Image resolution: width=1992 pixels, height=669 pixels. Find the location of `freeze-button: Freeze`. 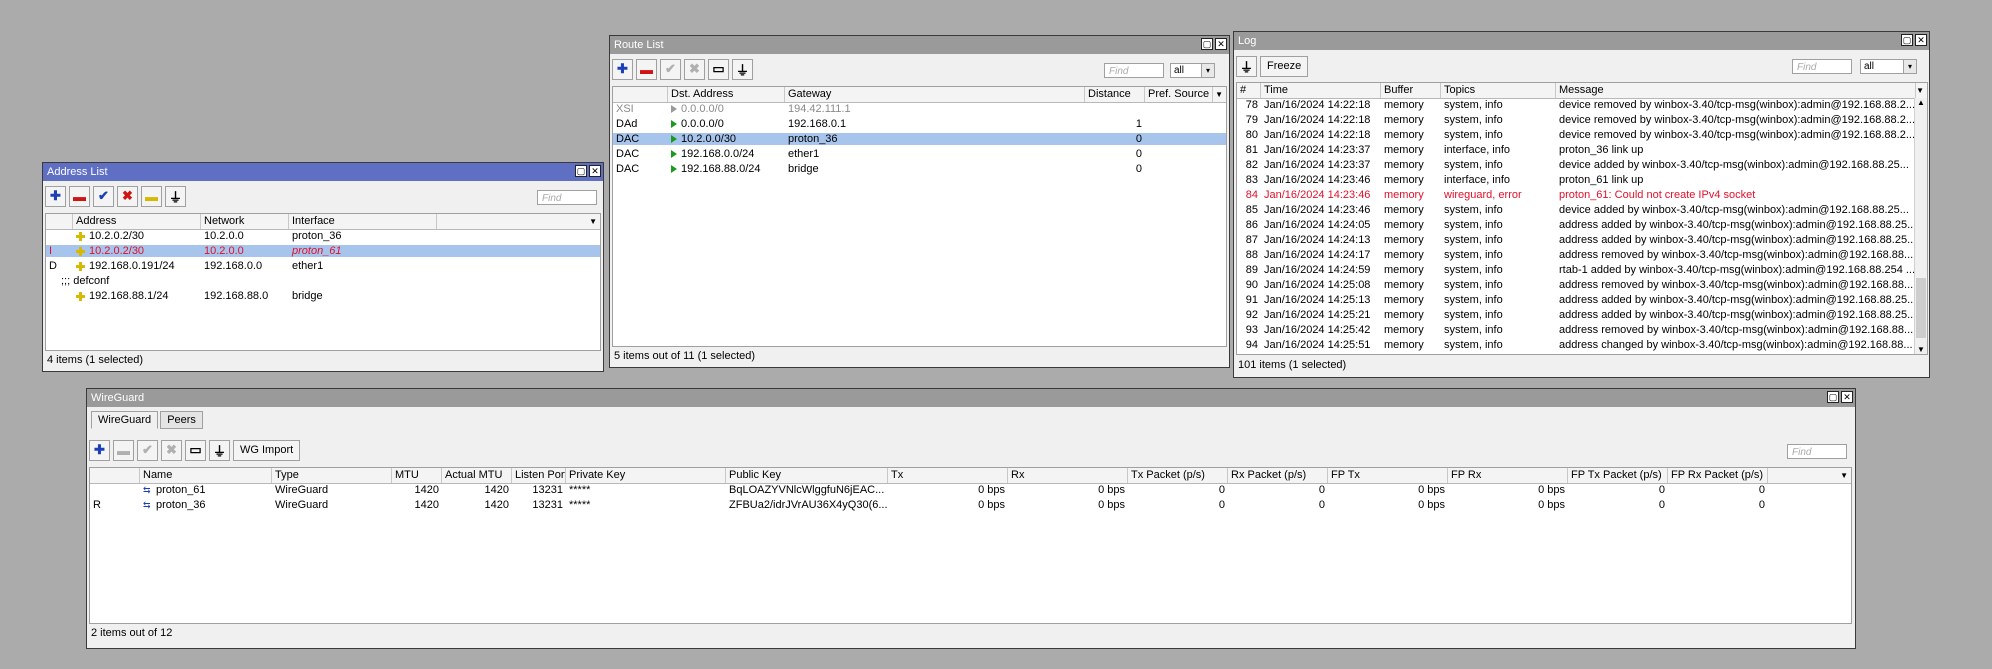

freeze-button: Freeze is located at coordinates (1284, 66).